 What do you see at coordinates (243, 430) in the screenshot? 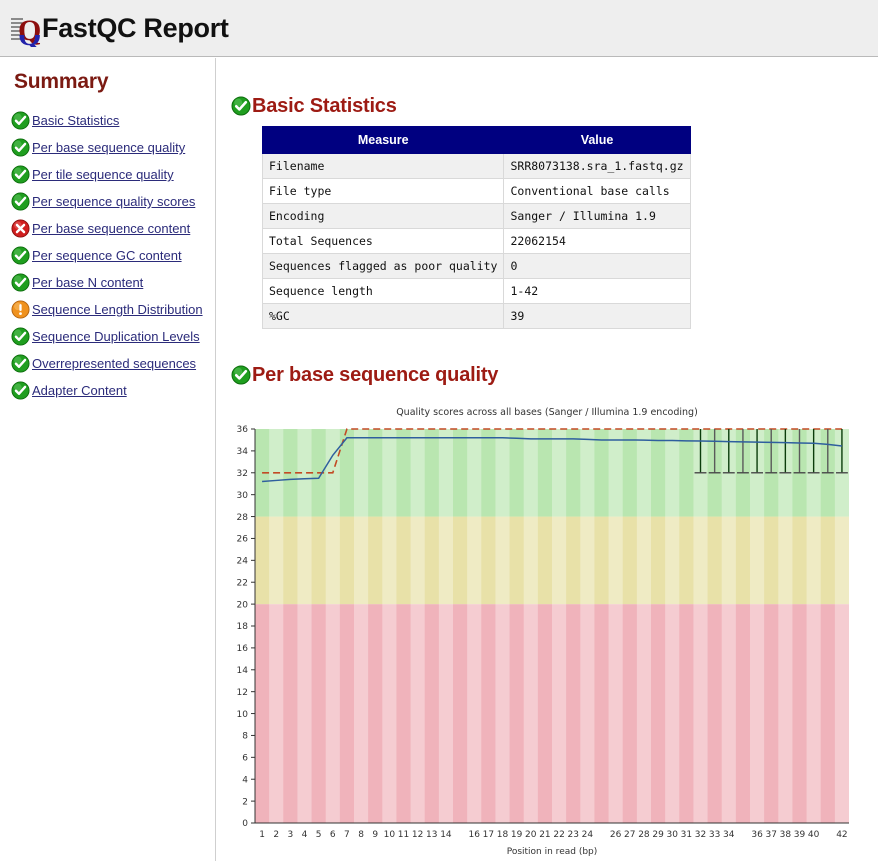
I see `y-tick-label: 36` at bounding box center [243, 430].